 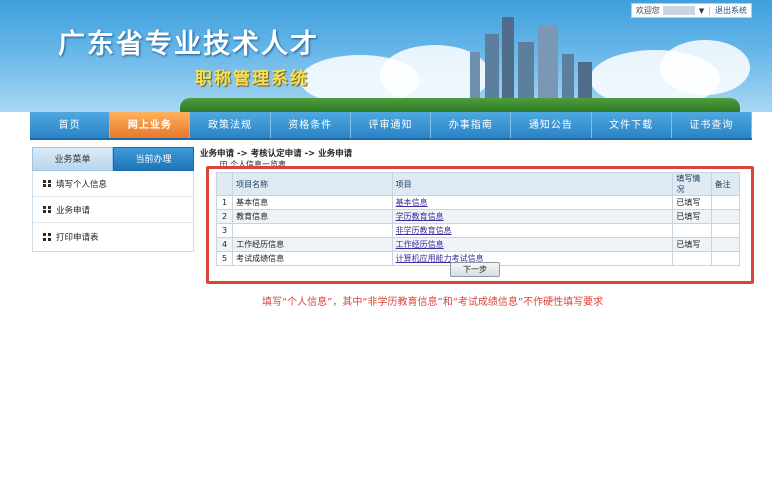 I want to click on row-item-link: 基本信息, so click(x=412, y=202).